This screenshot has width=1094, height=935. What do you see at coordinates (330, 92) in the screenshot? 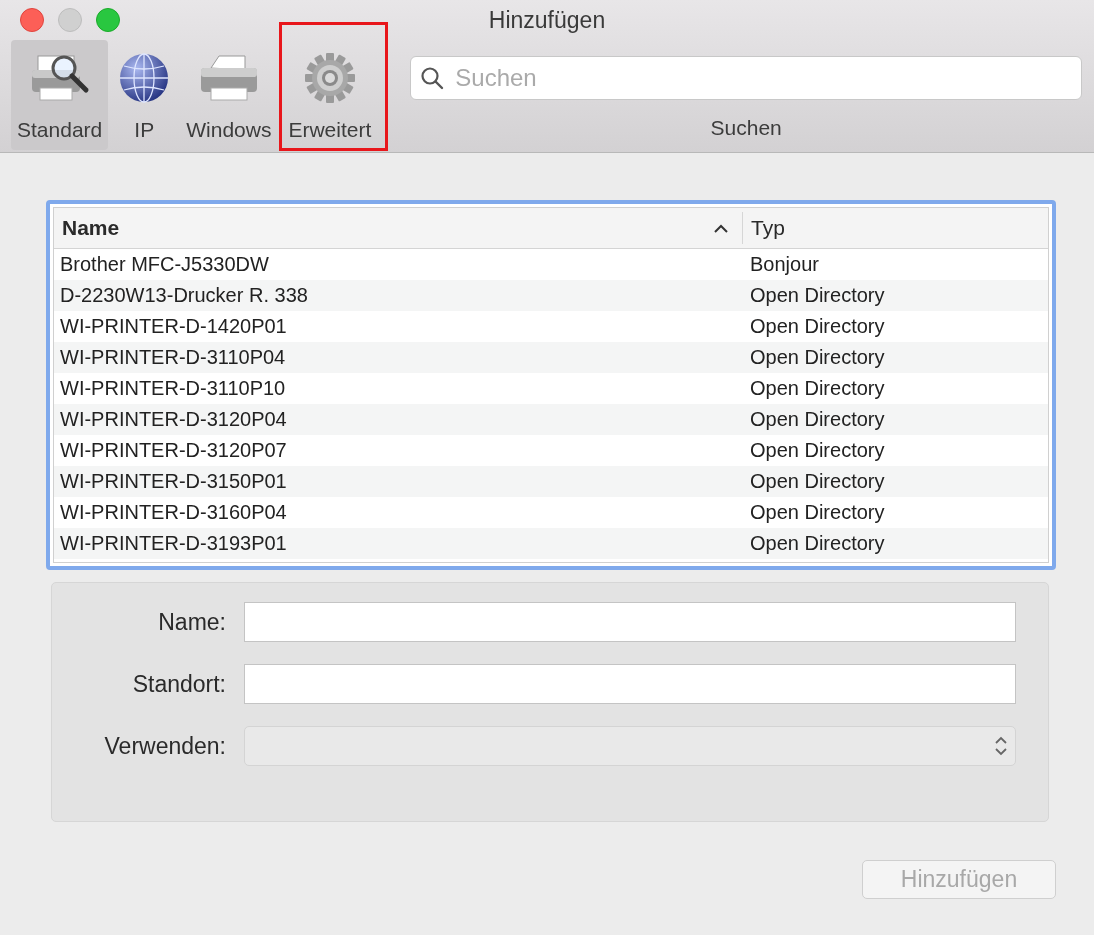
I see `toolbar-tab: Erweitert` at bounding box center [330, 92].